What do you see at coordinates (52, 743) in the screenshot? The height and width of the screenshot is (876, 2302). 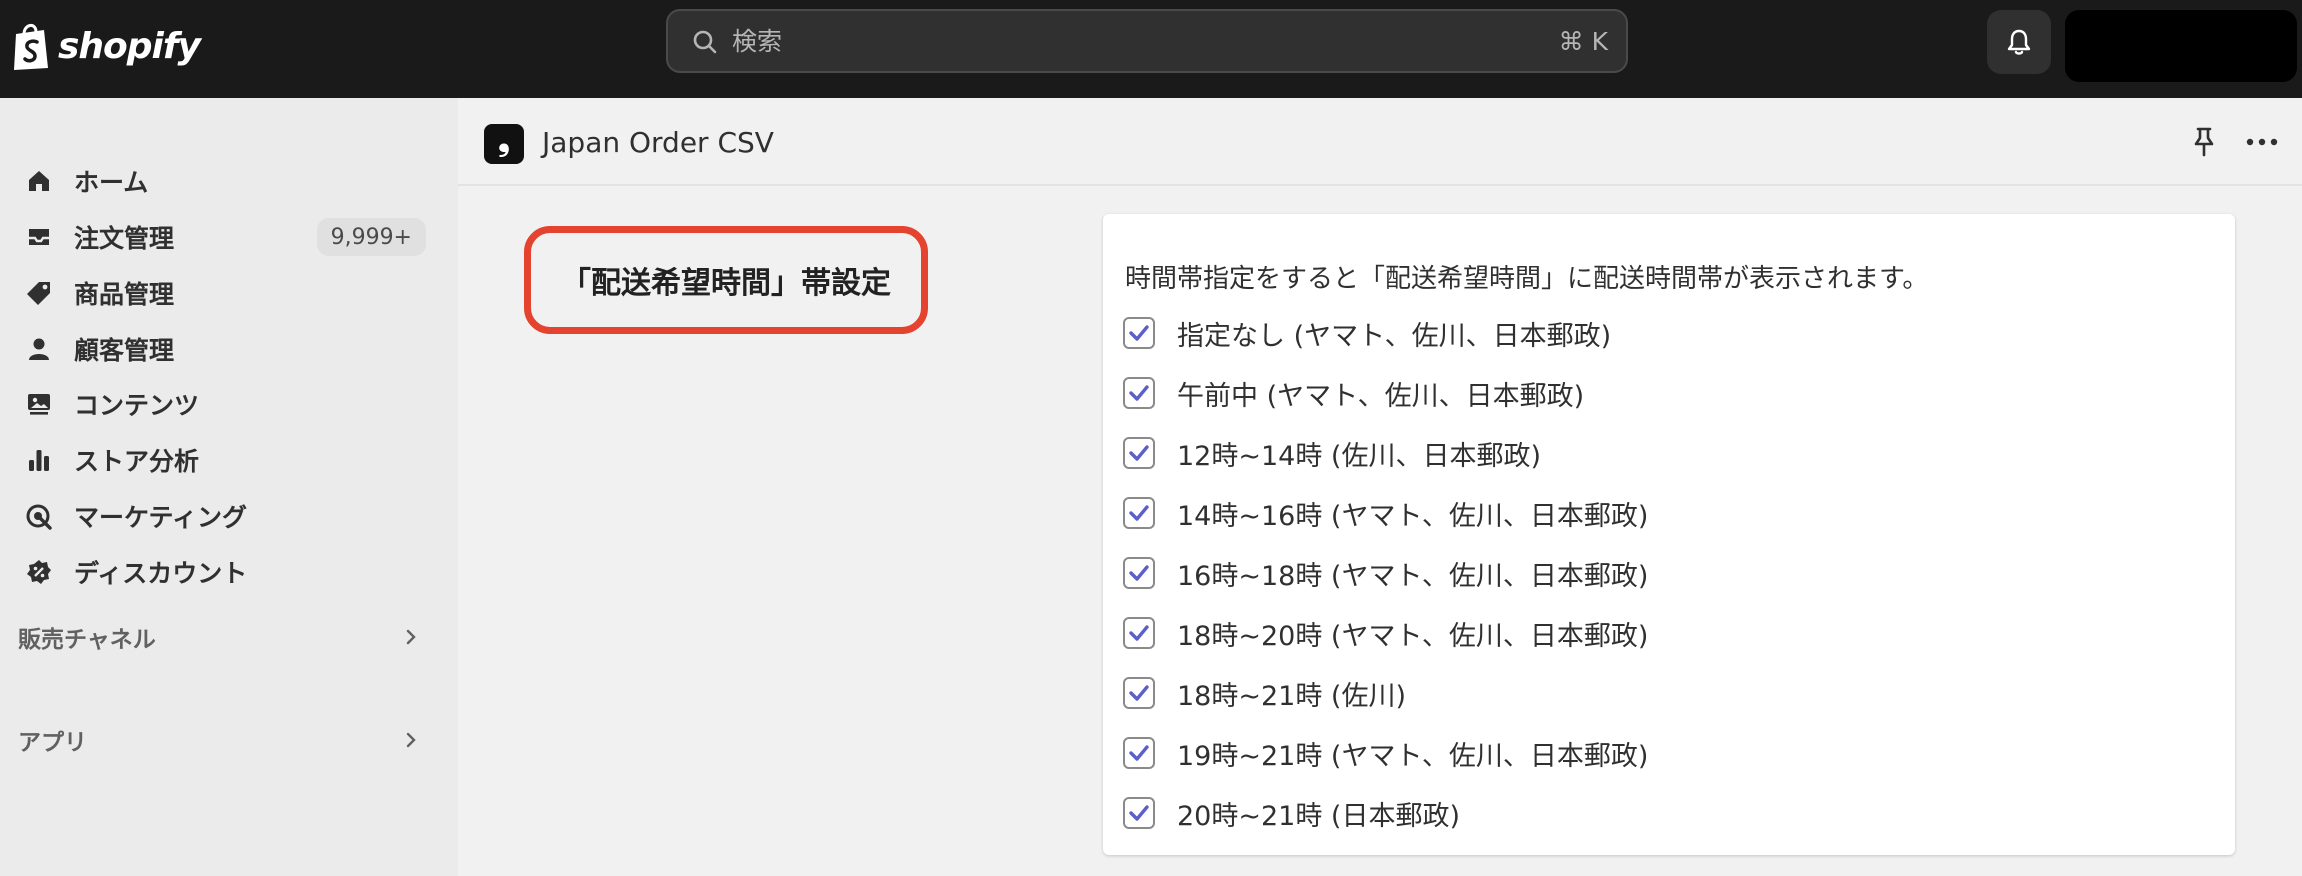 I see `section-label: アプリ` at bounding box center [52, 743].